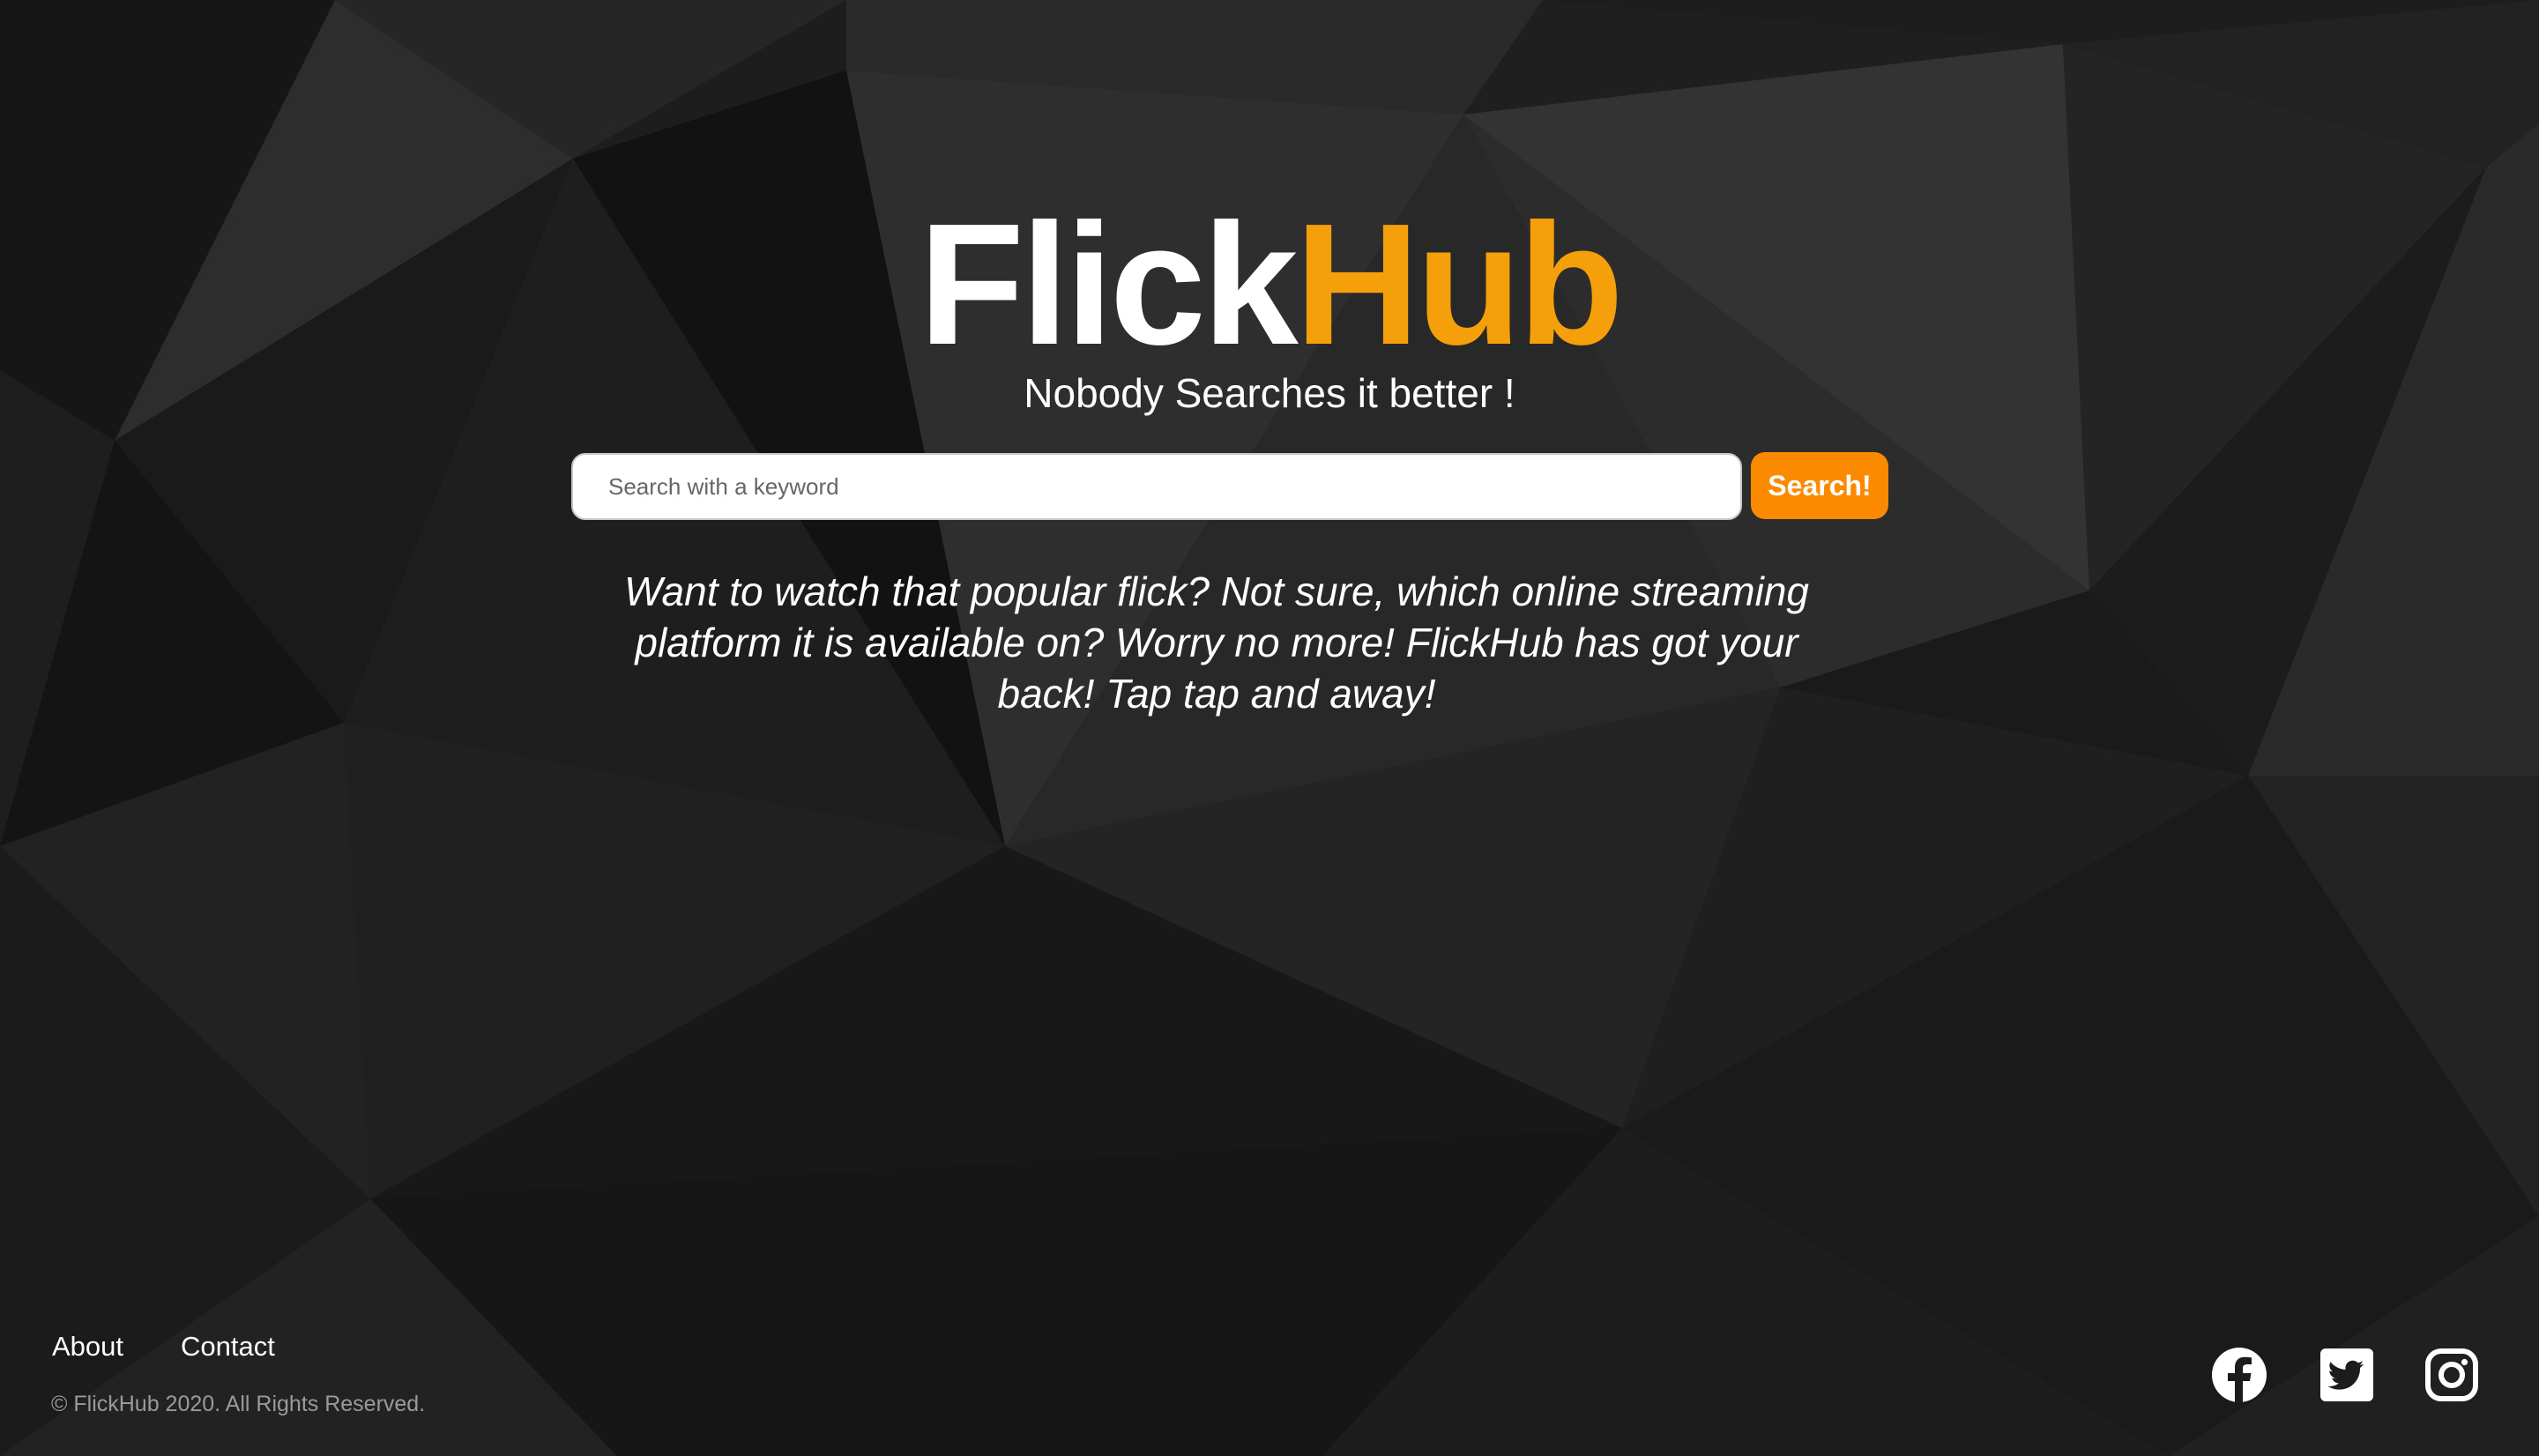 Image resolution: width=2539 pixels, height=1456 pixels. Describe the element at coordinates (238, 1404) in the screenshot. I see `copyright-text: © FlickHub 2020. All Rights Reserved.` at that location.